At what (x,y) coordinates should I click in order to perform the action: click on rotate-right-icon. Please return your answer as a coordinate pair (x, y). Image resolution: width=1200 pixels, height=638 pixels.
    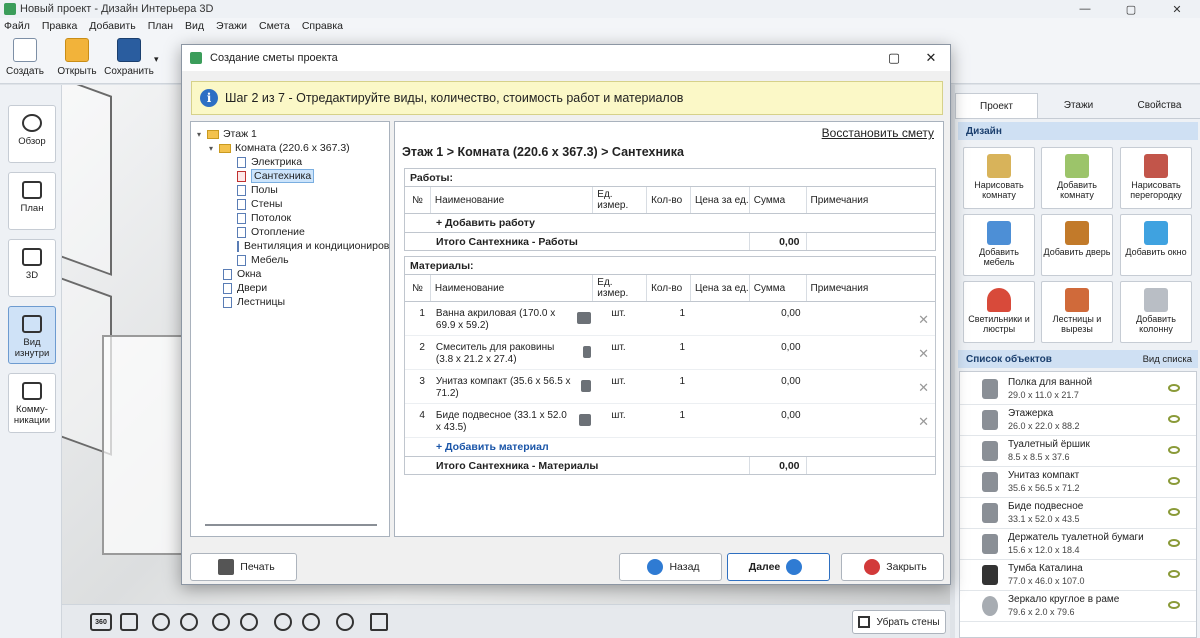
    Looking at the image, I should click on (249, 622).